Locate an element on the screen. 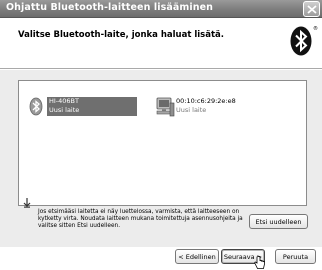 The image size is (322, 270). hand-cursor-icon is located at coordinates (259, 262).